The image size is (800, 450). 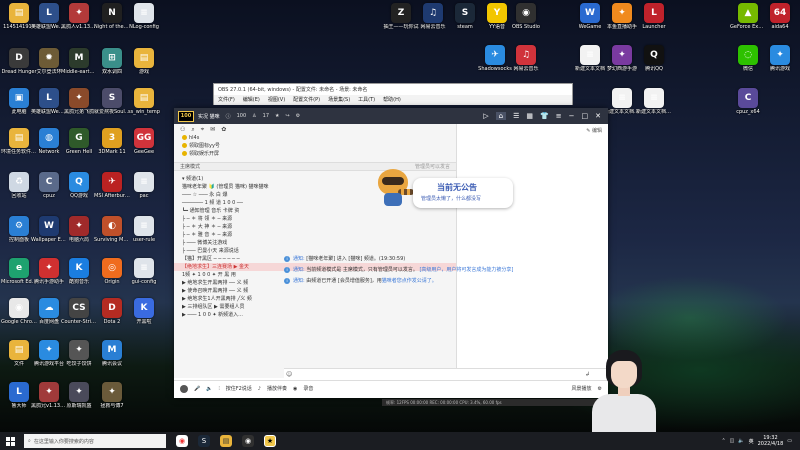 What do you see at coordinates (392, 100) in the screenshot?
I see `obs-menu-help: 帮助(H)` at bounding box center [392, 100].